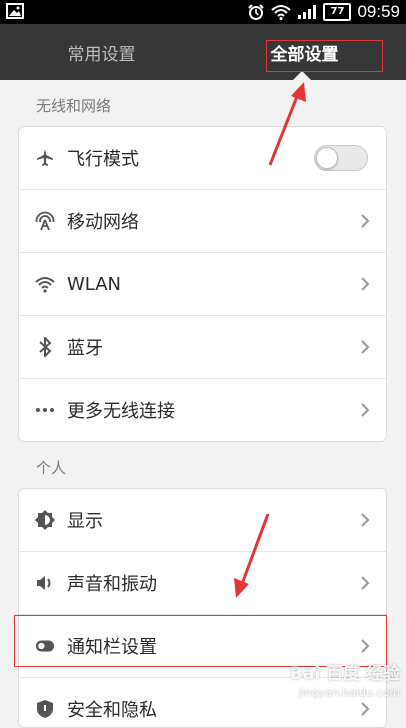  Describe the element at coordinates (103, 222) in the screenshot. I see `settings-row-label: 移动网络` at that location.